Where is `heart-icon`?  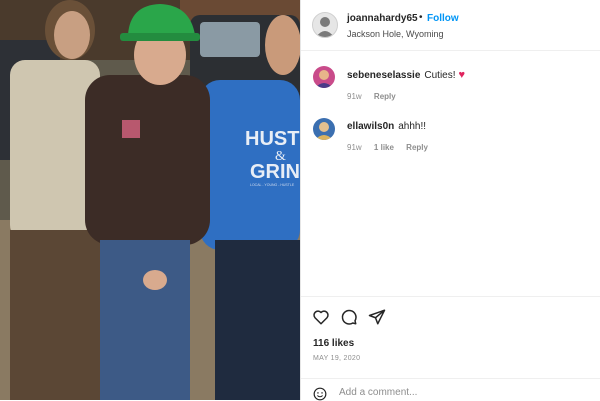 heart-icon is located at coordinates (321, 317).